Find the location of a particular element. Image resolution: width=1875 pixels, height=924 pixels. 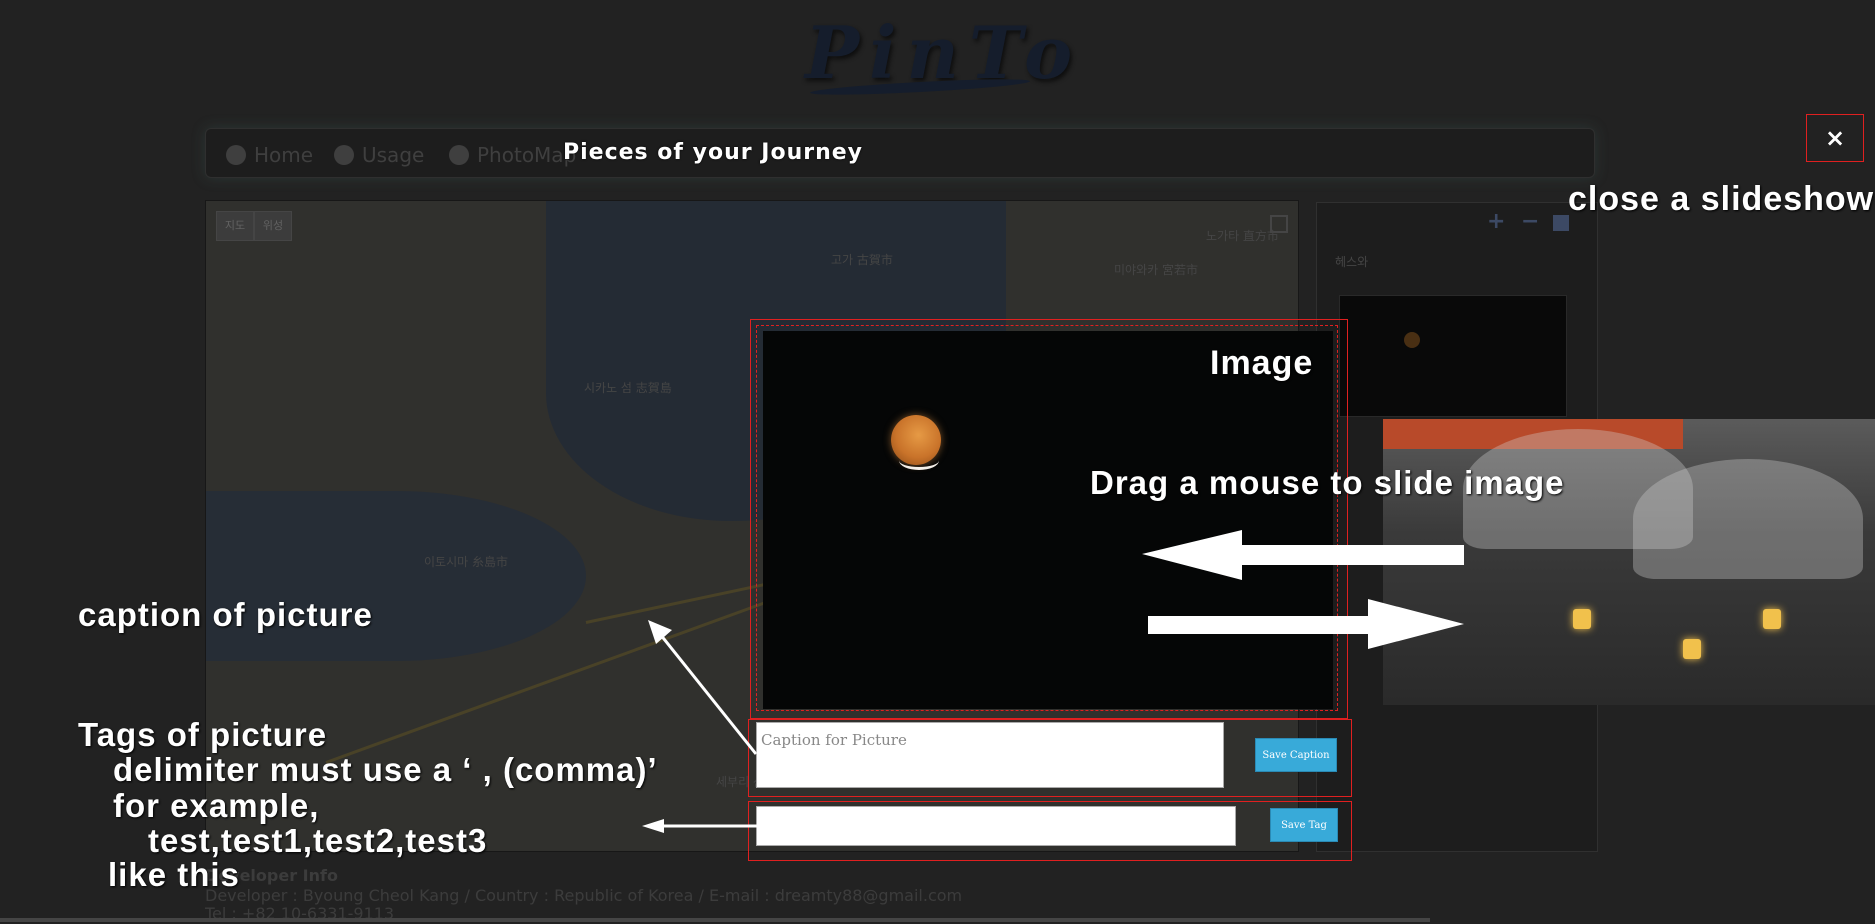

annotation-image: Image is located at coordinates (1262, 363).